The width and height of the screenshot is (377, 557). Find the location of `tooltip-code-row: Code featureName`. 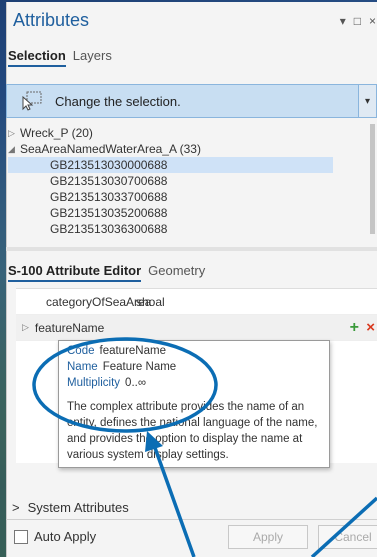

tooltip-code-row: Code featureName is located at coordinates (194, 353).